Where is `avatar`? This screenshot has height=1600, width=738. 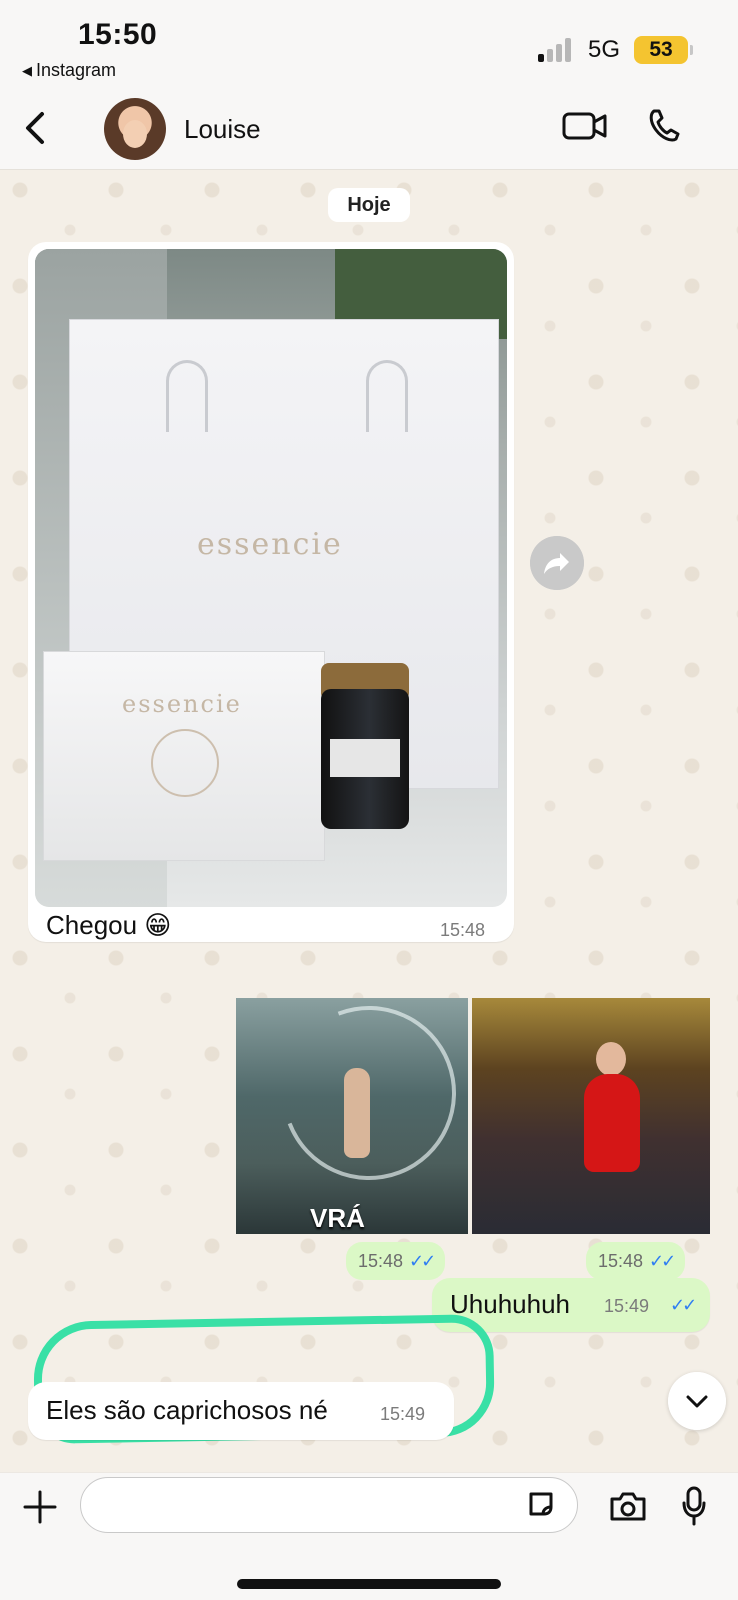 avatar is located at coordinates (135, 129).